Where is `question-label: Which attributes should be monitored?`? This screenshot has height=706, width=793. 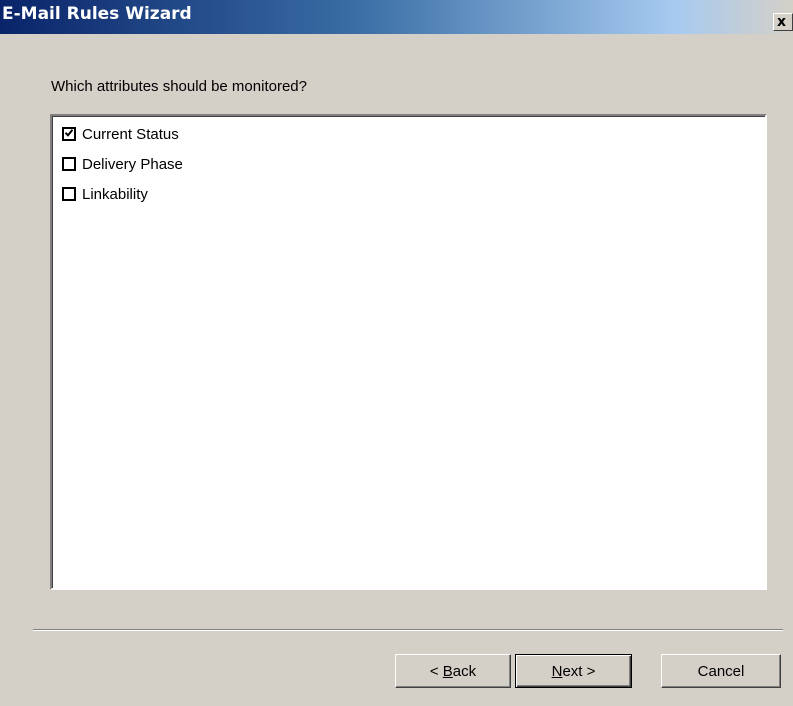 question-label: Which attributes should be monitored? is located at coordinates (179, 86).